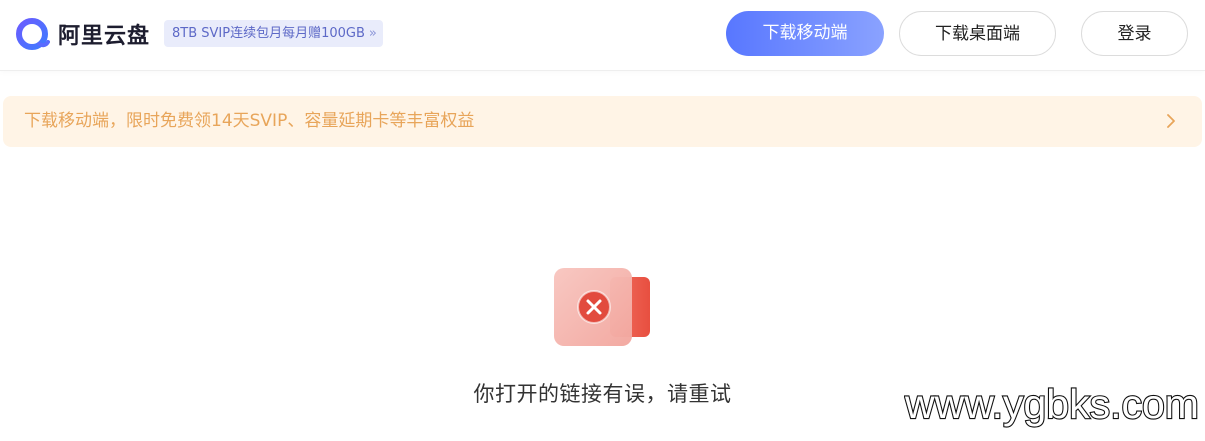 The width and height of the screenshot is (1205, 441). Describe the element at coordinates (977, 33) in the screenshot. I see `download-desktop-button: 下载桌面端` at that location.